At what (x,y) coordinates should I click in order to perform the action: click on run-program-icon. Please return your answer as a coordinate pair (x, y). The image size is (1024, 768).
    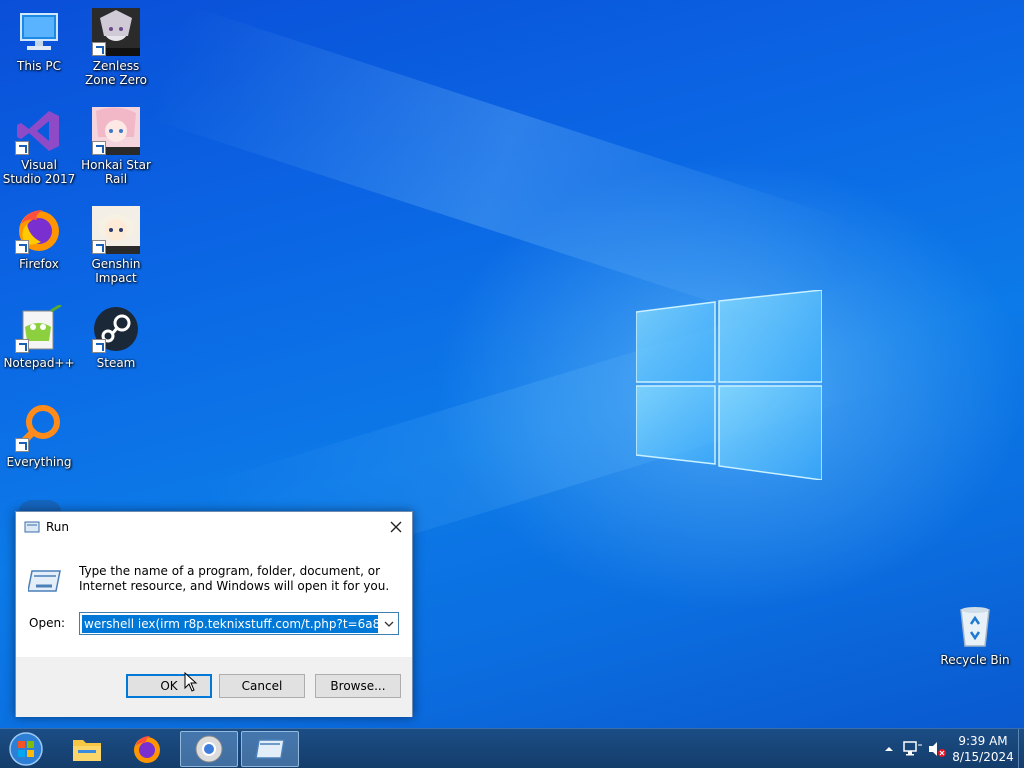
    Looking at the image, I should click on (44, 581).